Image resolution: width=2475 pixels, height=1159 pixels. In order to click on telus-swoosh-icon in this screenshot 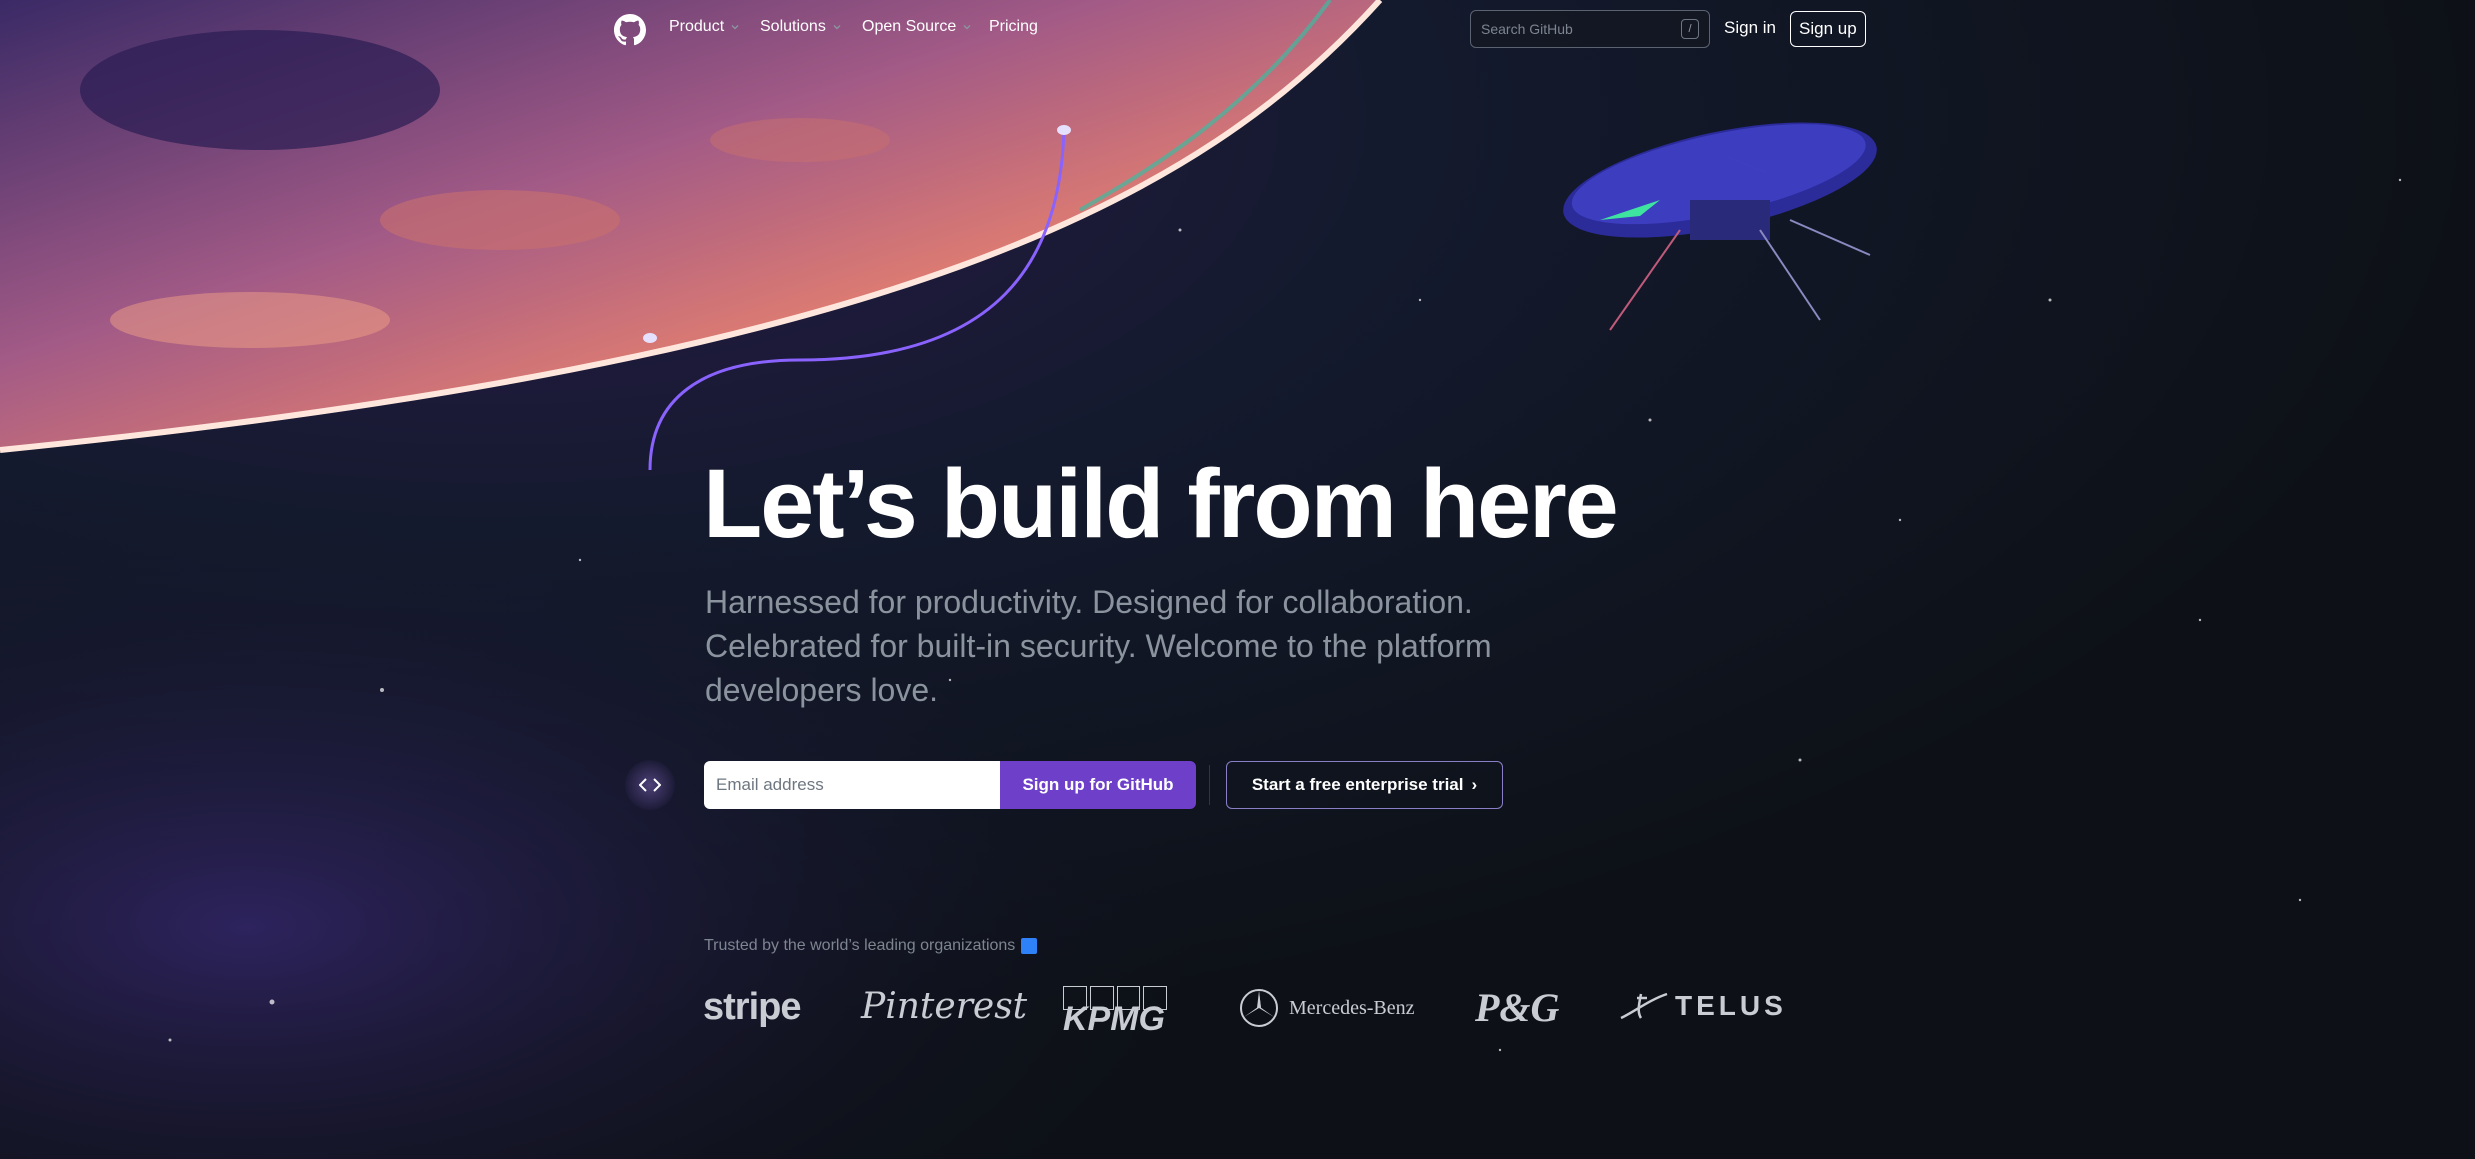, I will do `click(1644, 1006)`.